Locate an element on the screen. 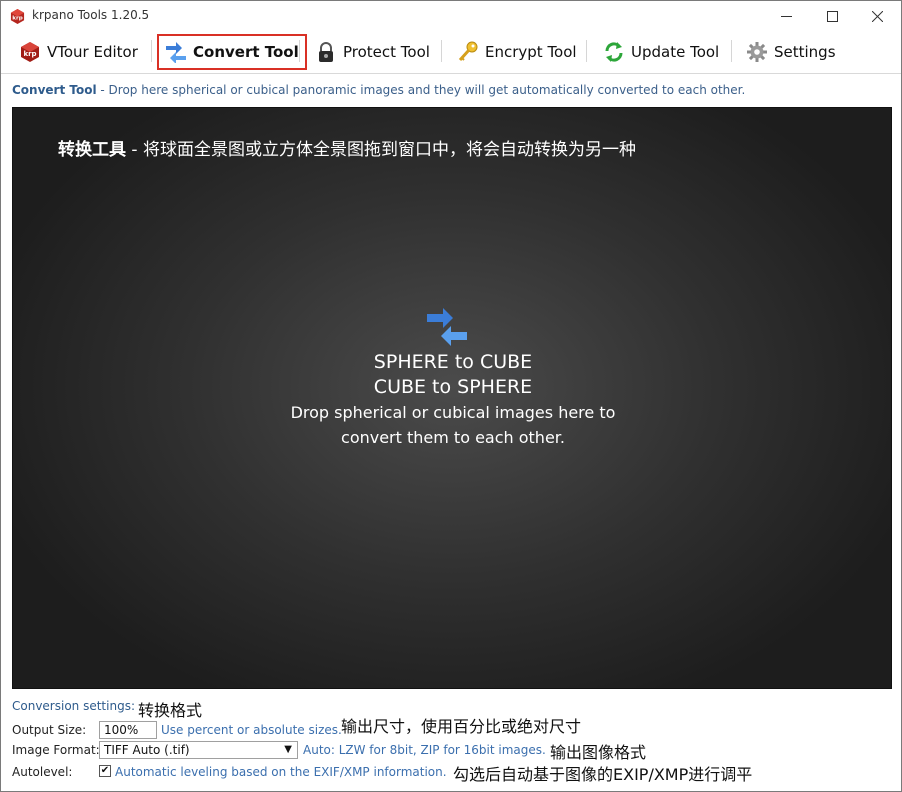 The width and height of the screenshot is (902, 792). conversion-settings-label: Conversion settings: is located at coordinates (73, 706).